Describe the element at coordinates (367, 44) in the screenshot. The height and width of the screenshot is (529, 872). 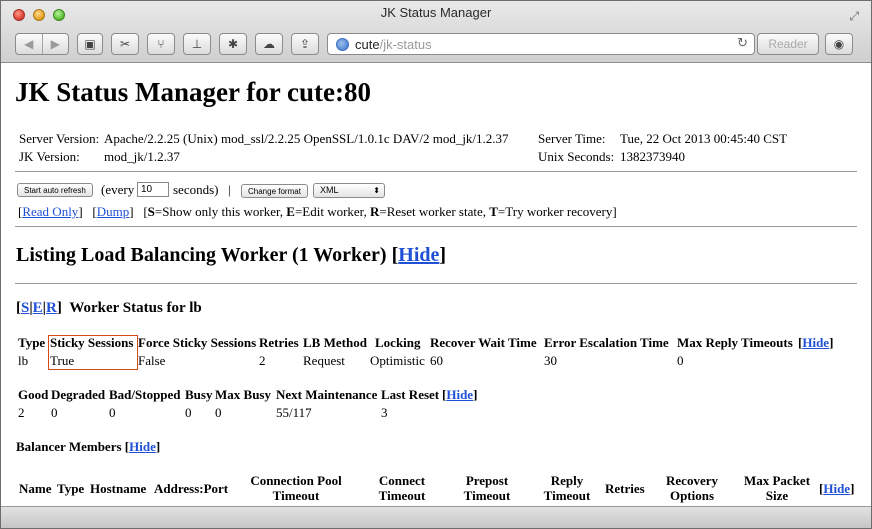
I see `url-host: cute` at that location.